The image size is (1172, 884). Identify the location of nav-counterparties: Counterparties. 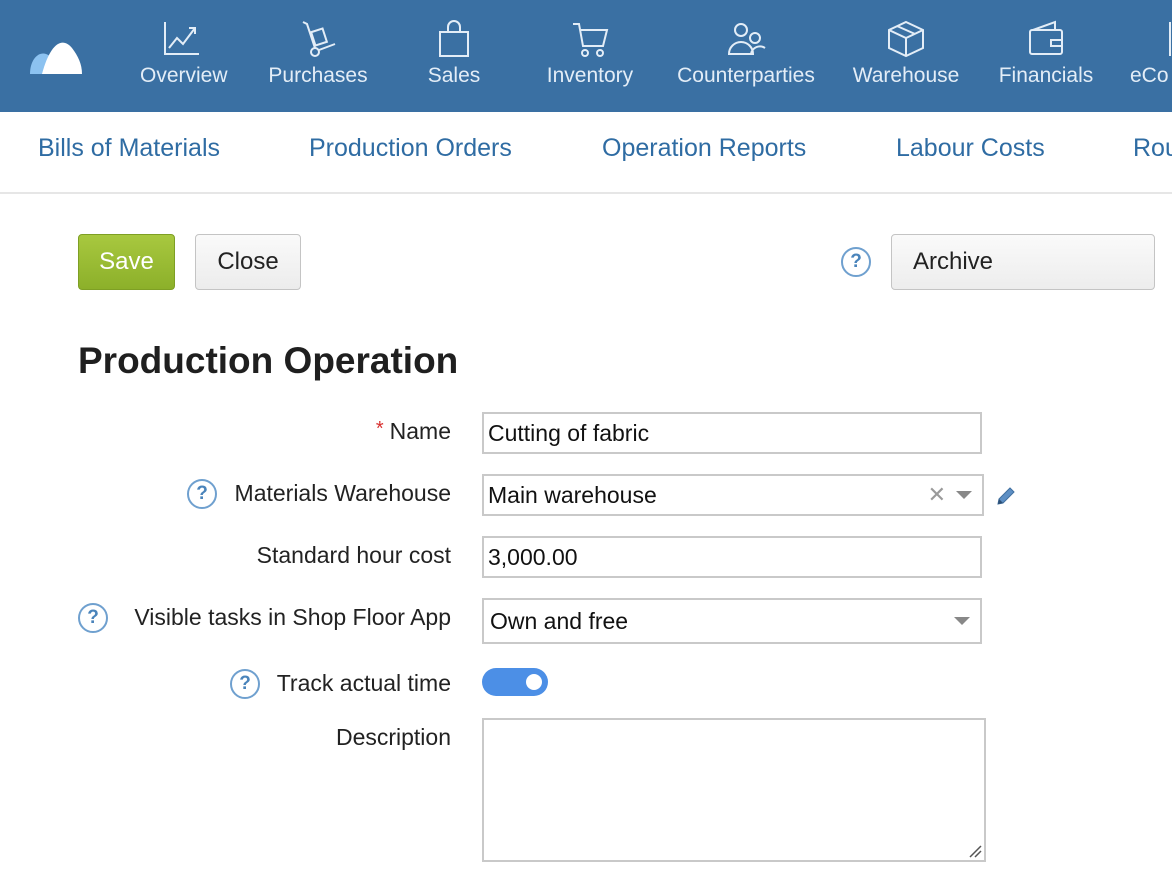
(746, 58).